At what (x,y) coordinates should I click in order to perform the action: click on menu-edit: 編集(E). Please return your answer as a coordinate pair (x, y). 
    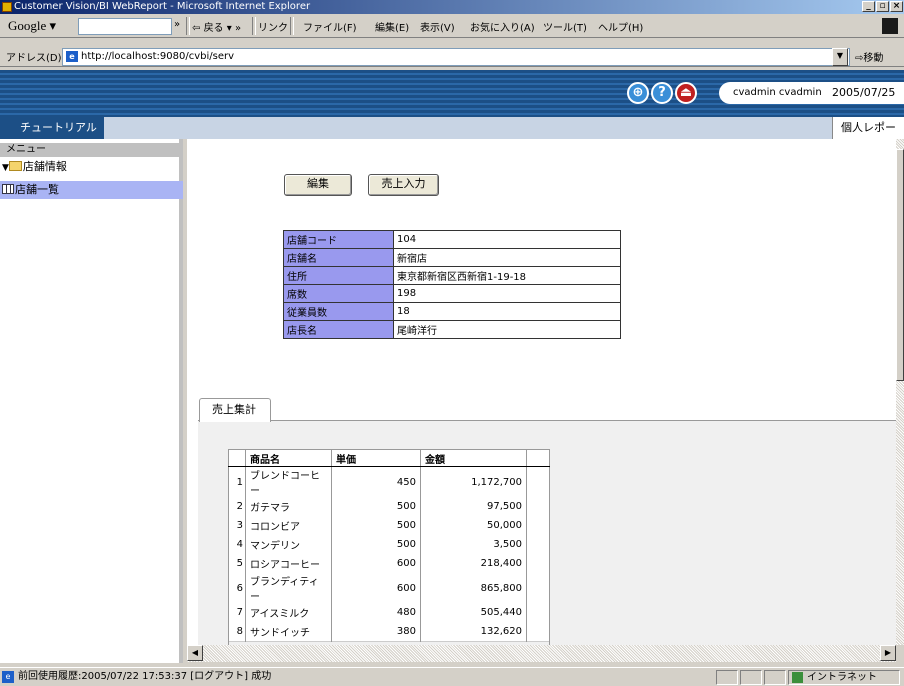
    Looking at the image, I should click on (392, 26).